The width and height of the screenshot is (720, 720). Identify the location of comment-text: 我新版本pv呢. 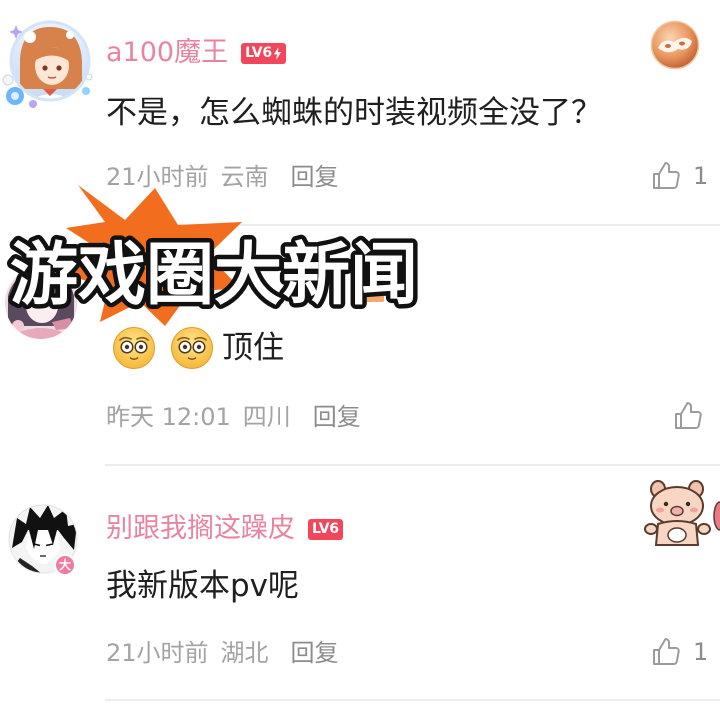
(203, 586).